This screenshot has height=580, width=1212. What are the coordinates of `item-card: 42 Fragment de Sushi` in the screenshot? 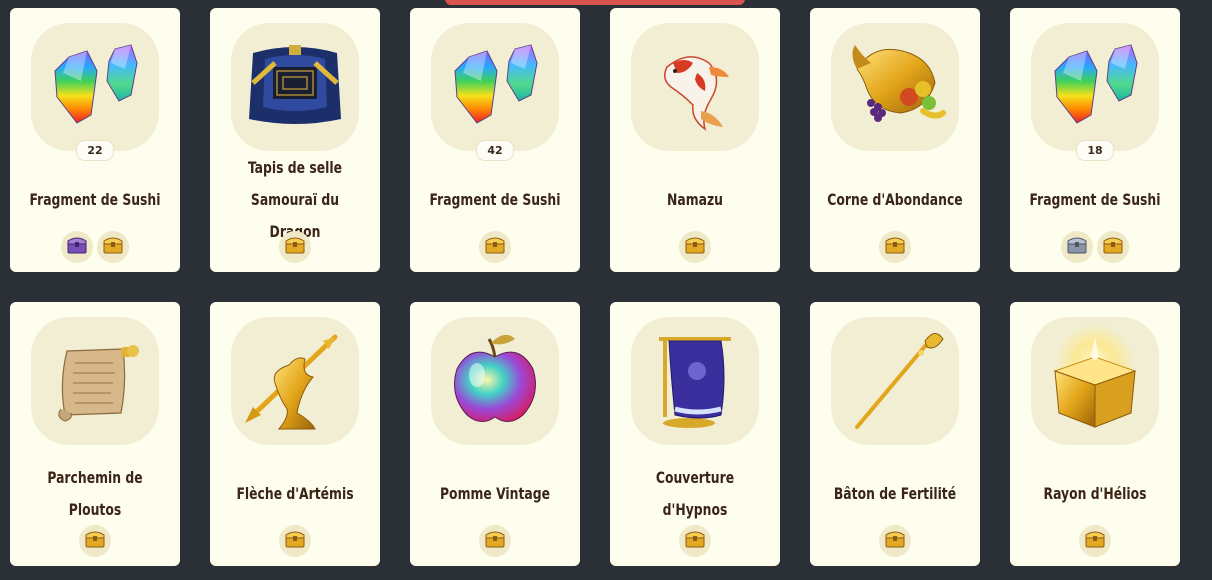 It's located at (495, 140).